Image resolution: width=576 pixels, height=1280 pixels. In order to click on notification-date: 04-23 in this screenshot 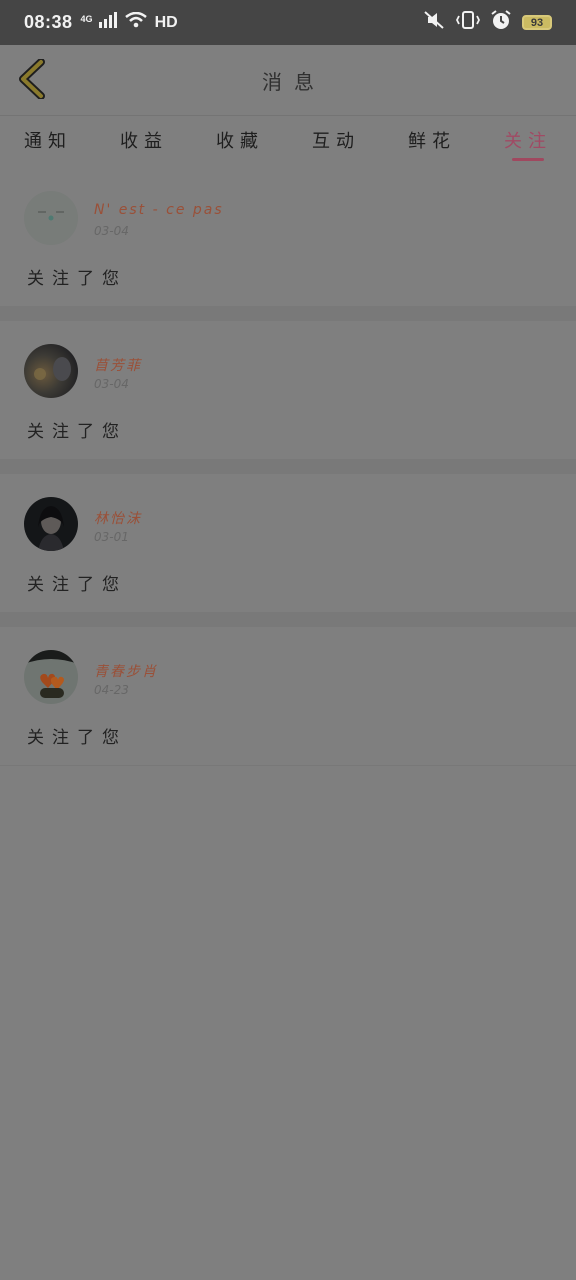, I will do `click(111, 690)`.